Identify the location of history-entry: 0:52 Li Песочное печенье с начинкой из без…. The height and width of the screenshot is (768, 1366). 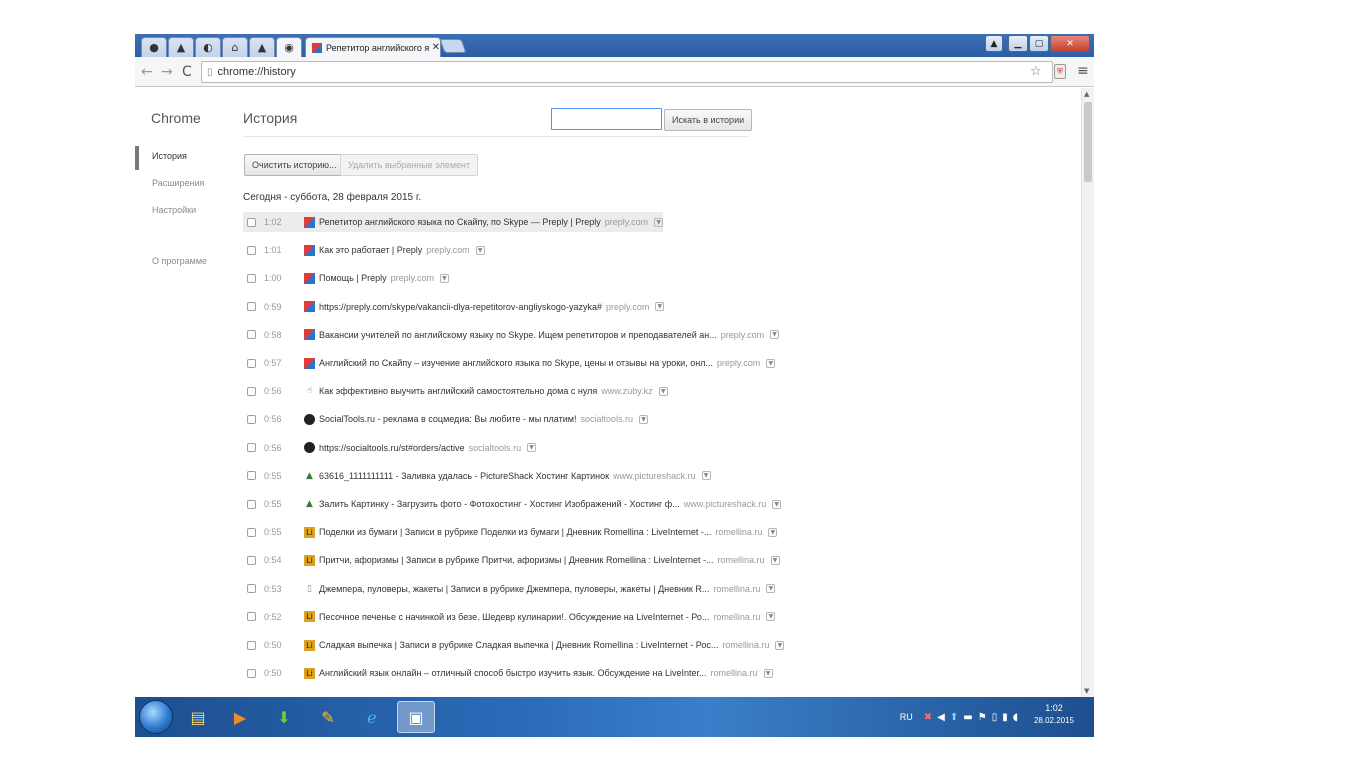
(509, 617).